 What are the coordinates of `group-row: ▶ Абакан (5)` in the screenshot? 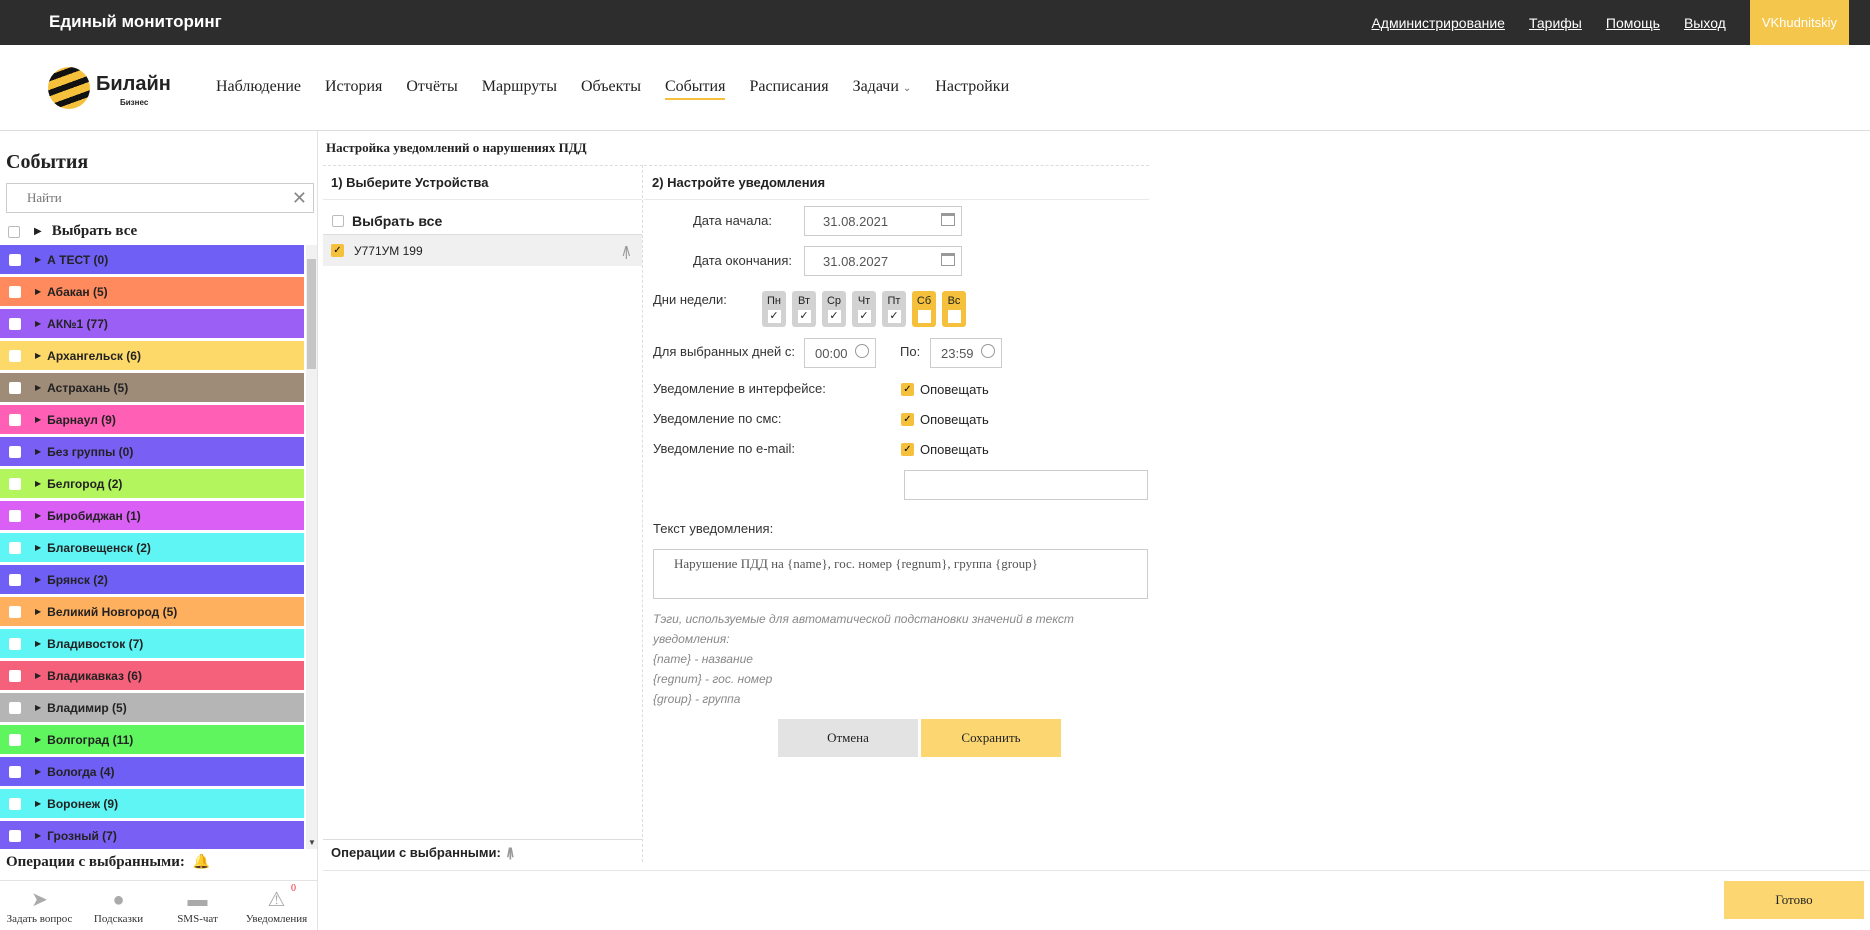 It's located at (152, 291).